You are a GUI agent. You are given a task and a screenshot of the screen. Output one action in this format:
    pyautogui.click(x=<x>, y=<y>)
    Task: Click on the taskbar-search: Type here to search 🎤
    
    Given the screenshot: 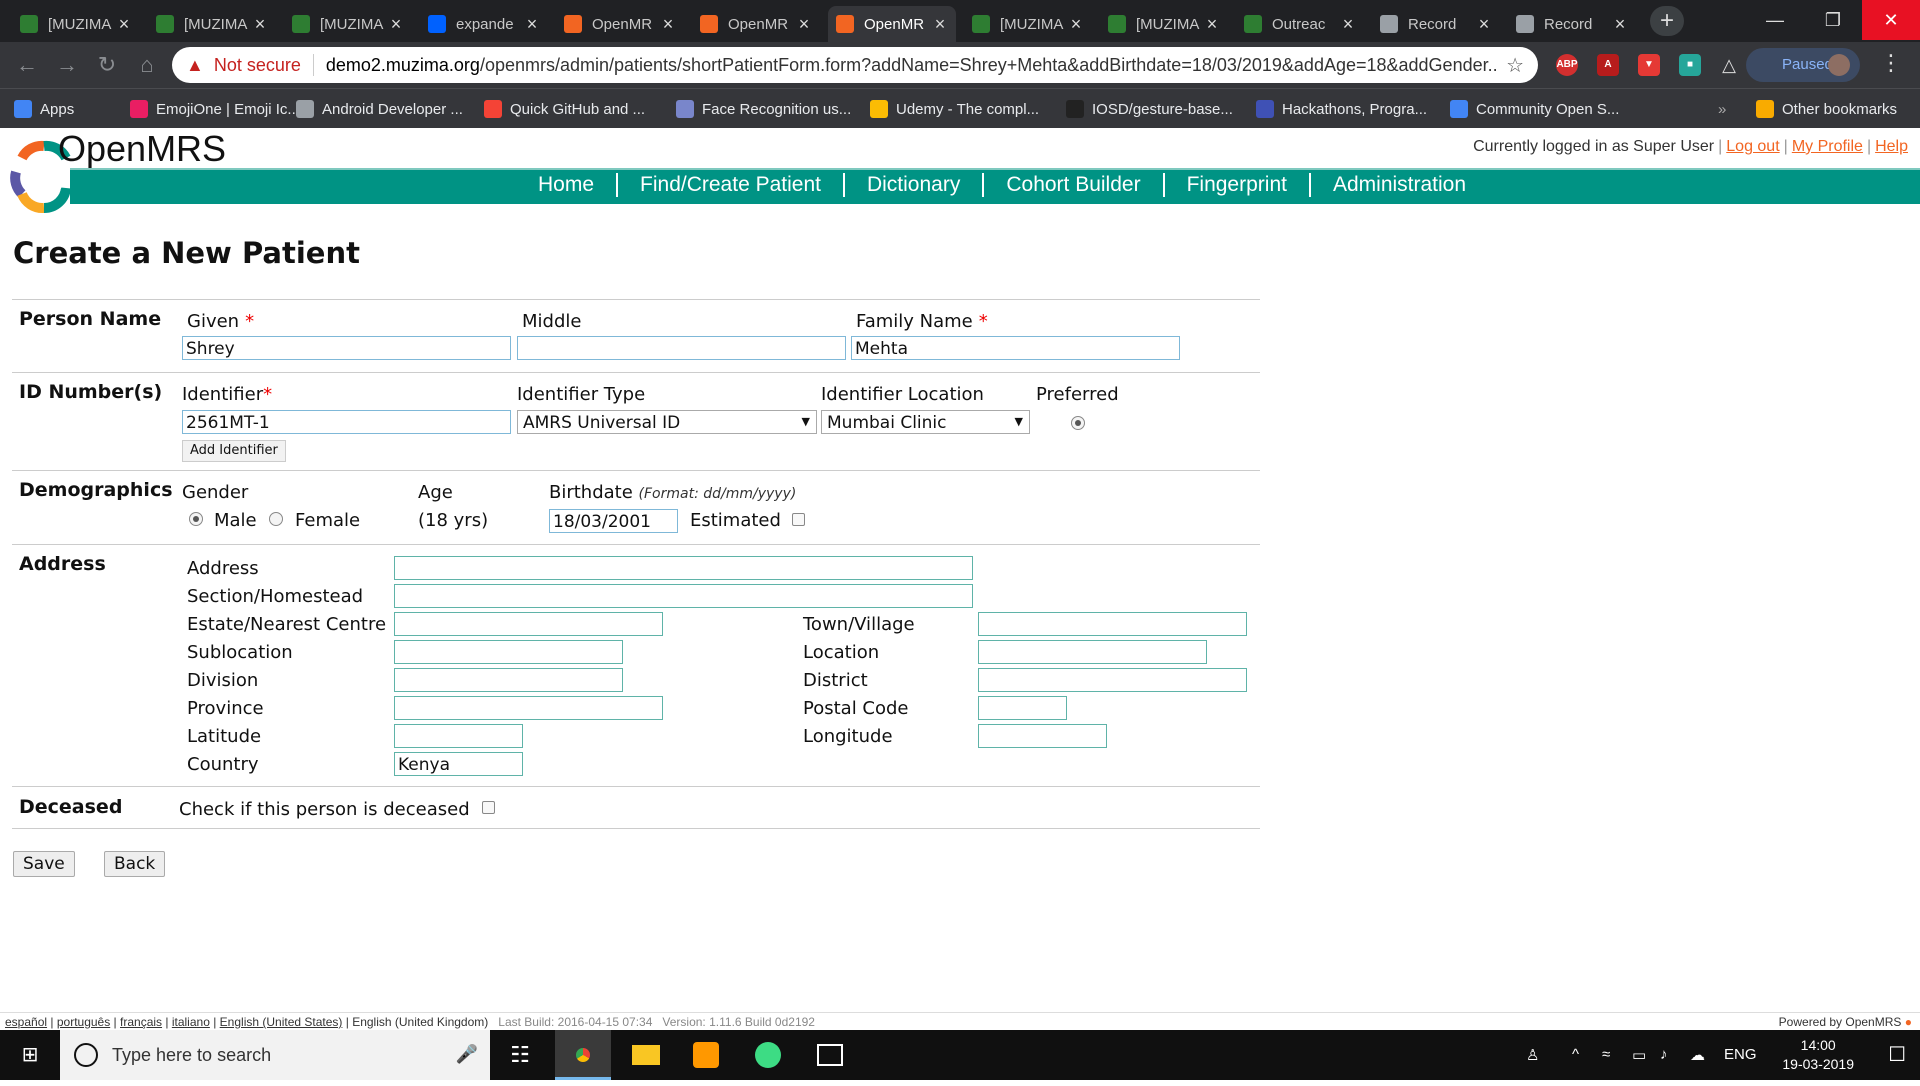 What is the action you would take?
    pyautogui.click(x=275, y=1055)
    